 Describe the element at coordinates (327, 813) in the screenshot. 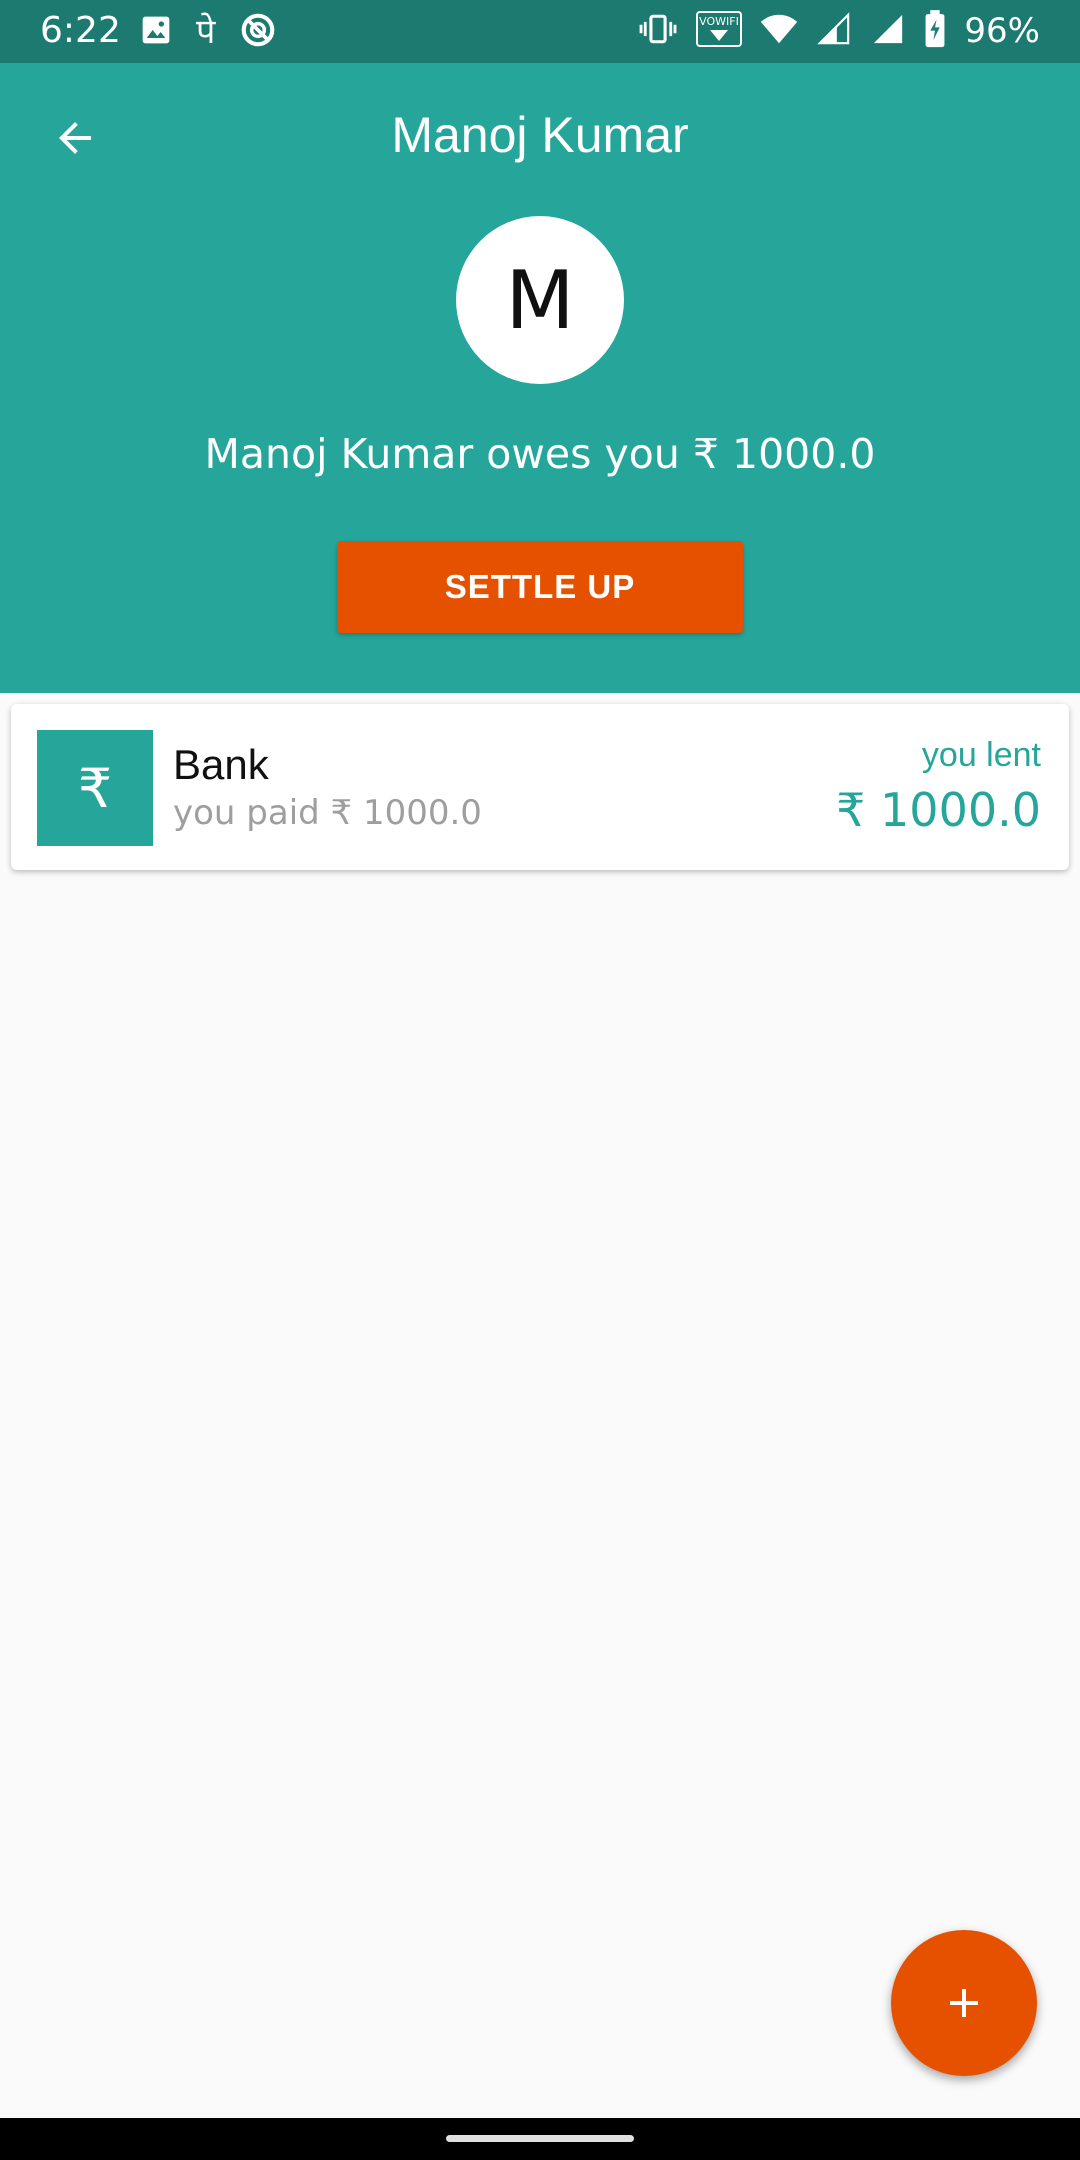

I see `transaction-subtitle: you paid ₹ 1000.0` at that location.